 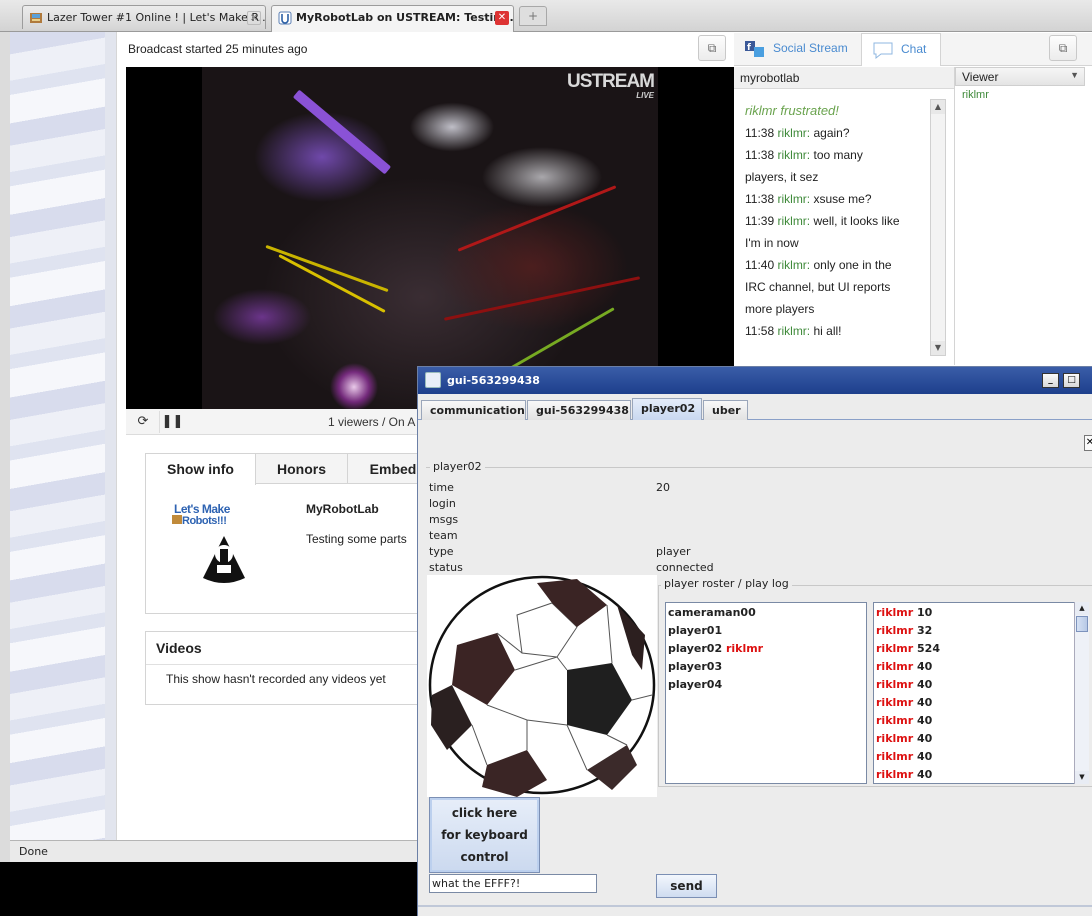 What do you see at coordinates (725, 410) in the screenshot?
I see `tab-uber: uber` at bounding box center [725, 410].